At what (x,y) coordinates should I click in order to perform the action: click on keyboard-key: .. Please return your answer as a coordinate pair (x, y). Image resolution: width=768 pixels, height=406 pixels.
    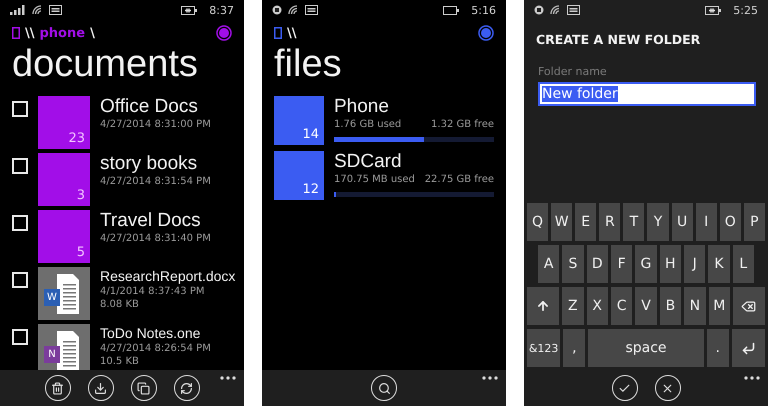
    Looking at the image, I should click on (717, 348).